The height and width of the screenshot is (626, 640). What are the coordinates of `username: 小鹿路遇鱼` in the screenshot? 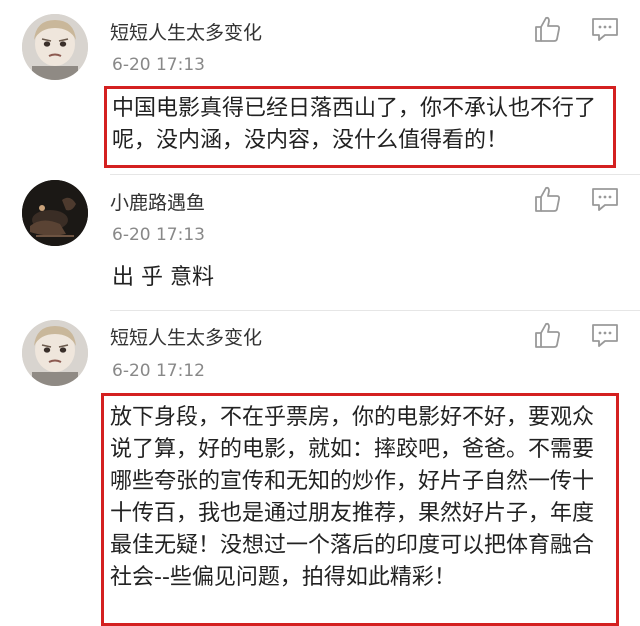 It's located at (157, 201).